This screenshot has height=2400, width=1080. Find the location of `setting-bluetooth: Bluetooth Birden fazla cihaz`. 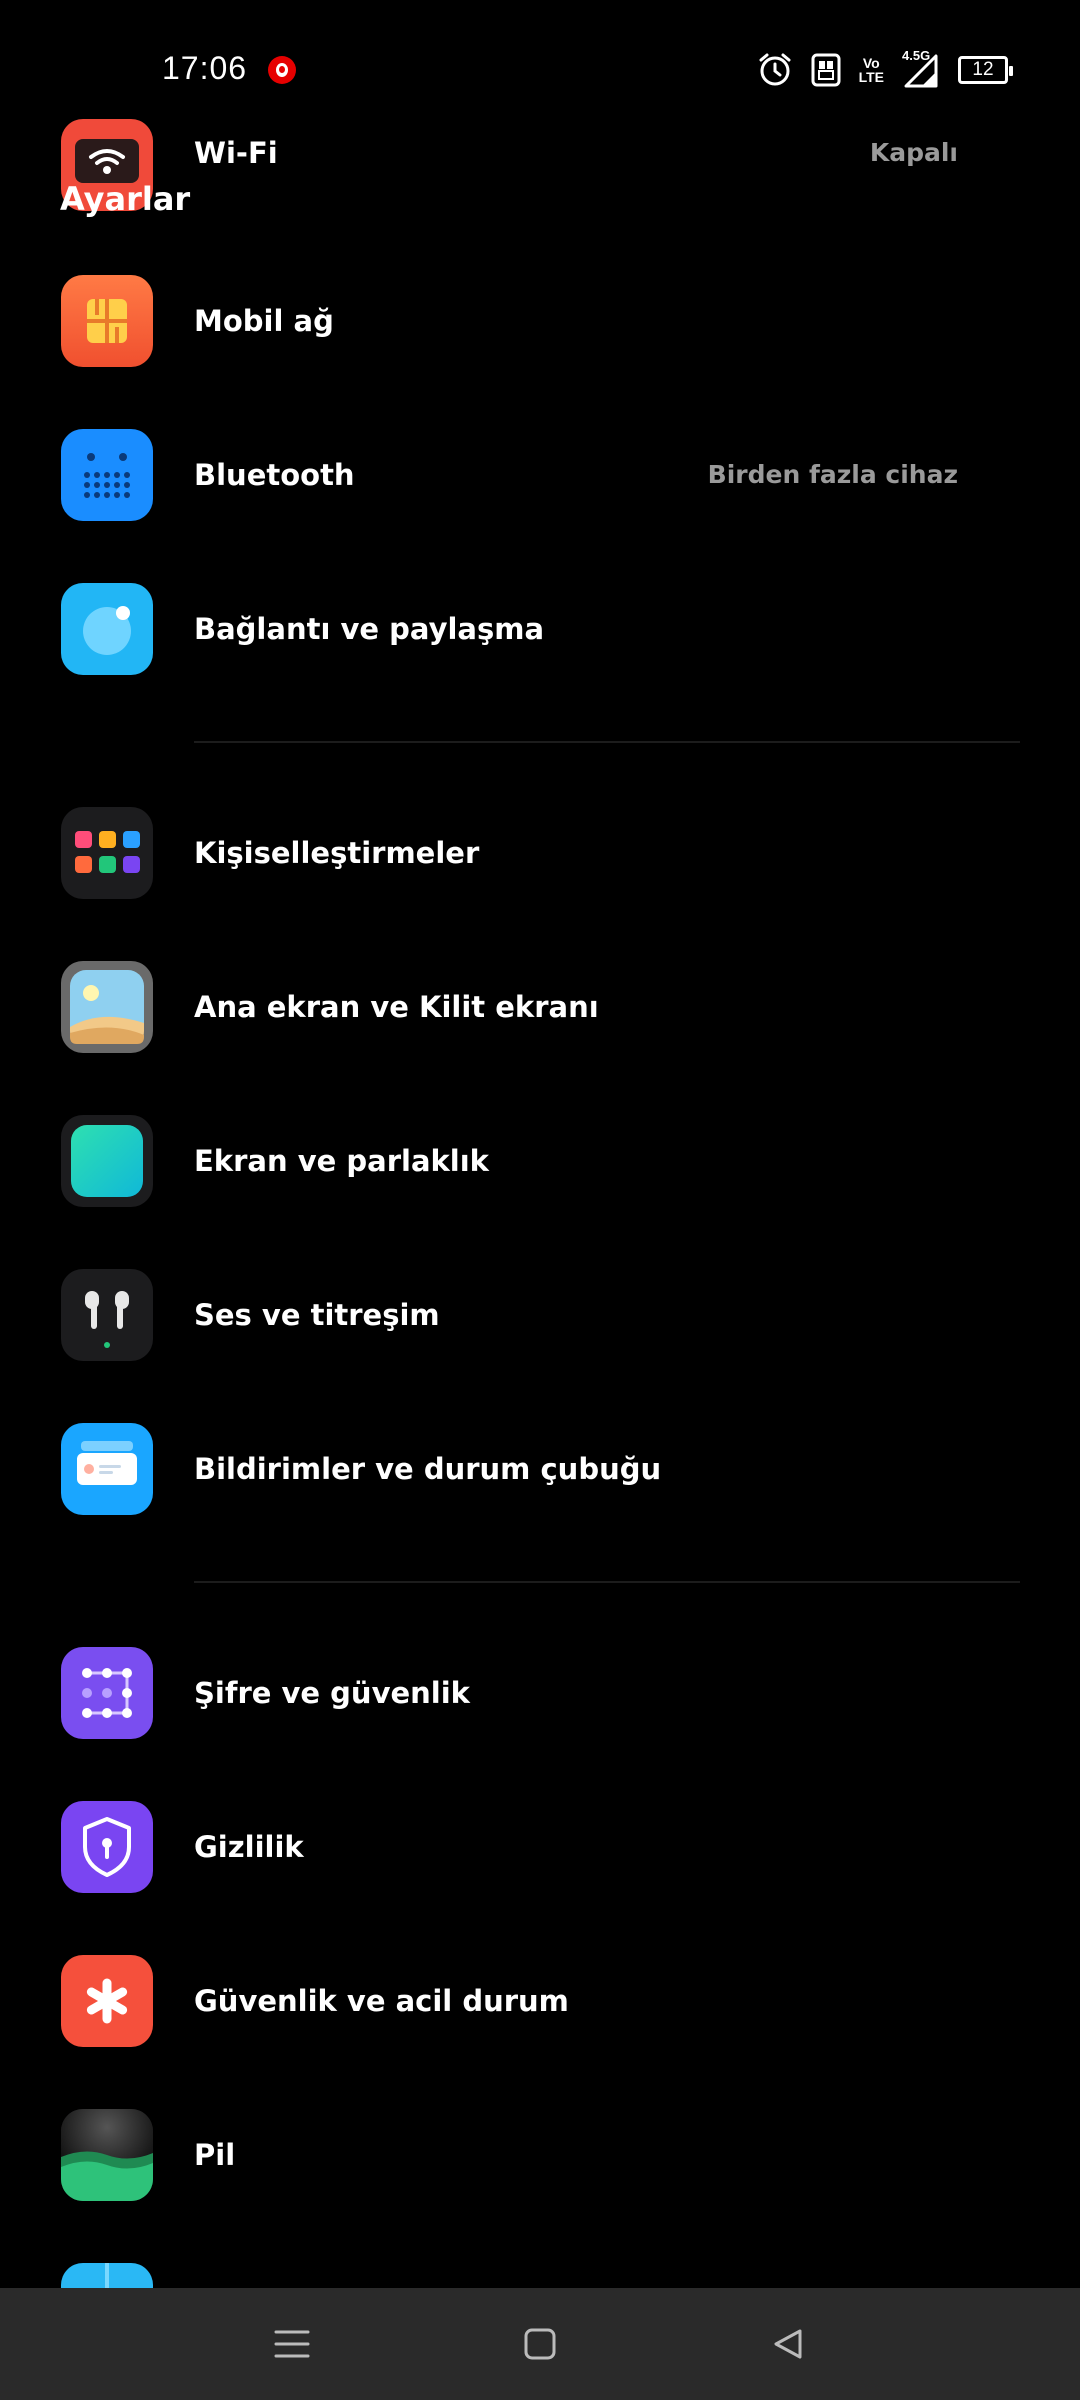

setting-bluetooth: Bluetooth Birden fazla cihaz is located at coordinates (540, 475).